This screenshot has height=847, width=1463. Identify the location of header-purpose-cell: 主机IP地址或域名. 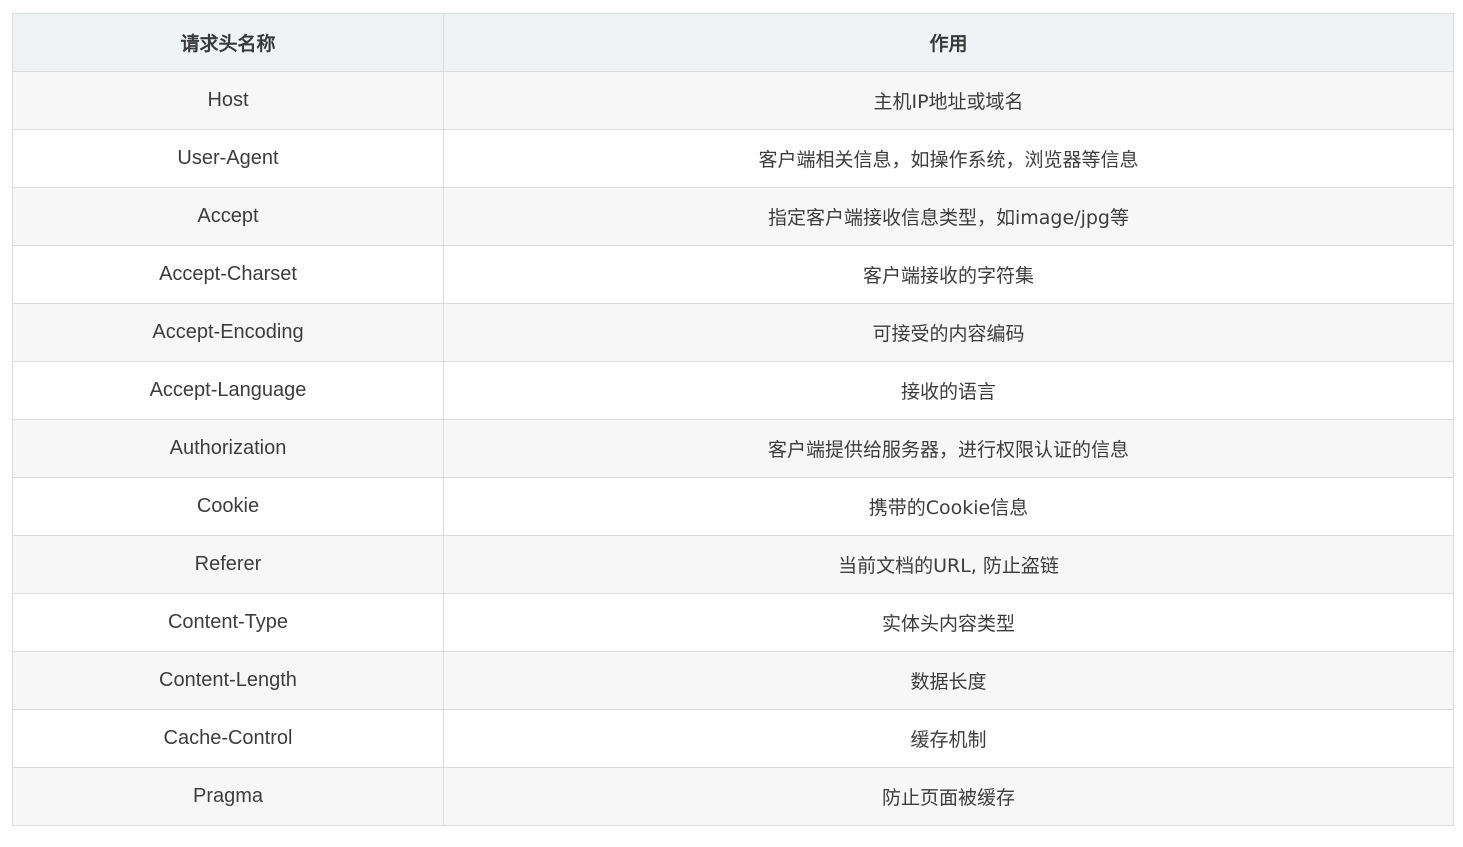
(948, 100).